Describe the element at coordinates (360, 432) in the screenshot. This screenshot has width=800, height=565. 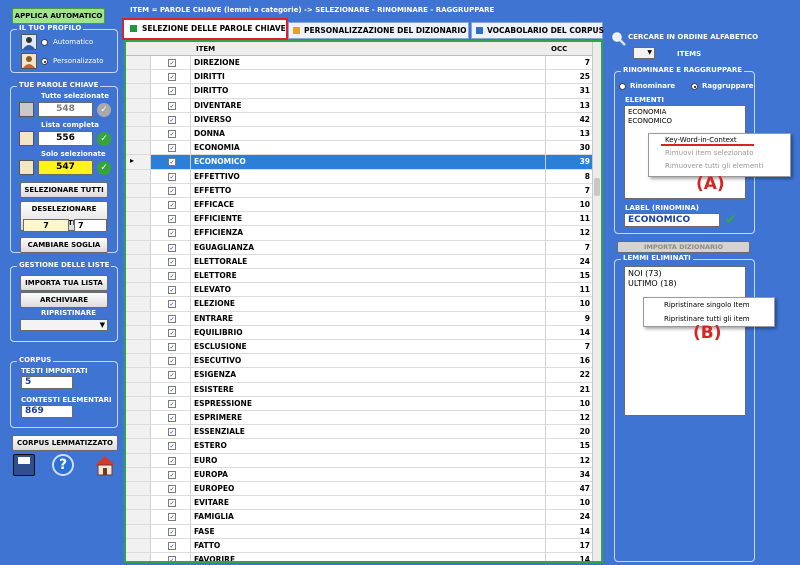
I see `table-row: ✓ ESSENZIALE 20` at that location.